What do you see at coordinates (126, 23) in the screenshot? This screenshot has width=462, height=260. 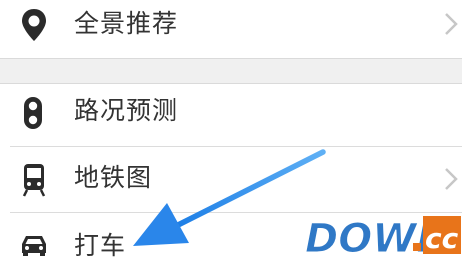 I see `menu-item-label: 全景推荐` at bounding box center [126, 23].